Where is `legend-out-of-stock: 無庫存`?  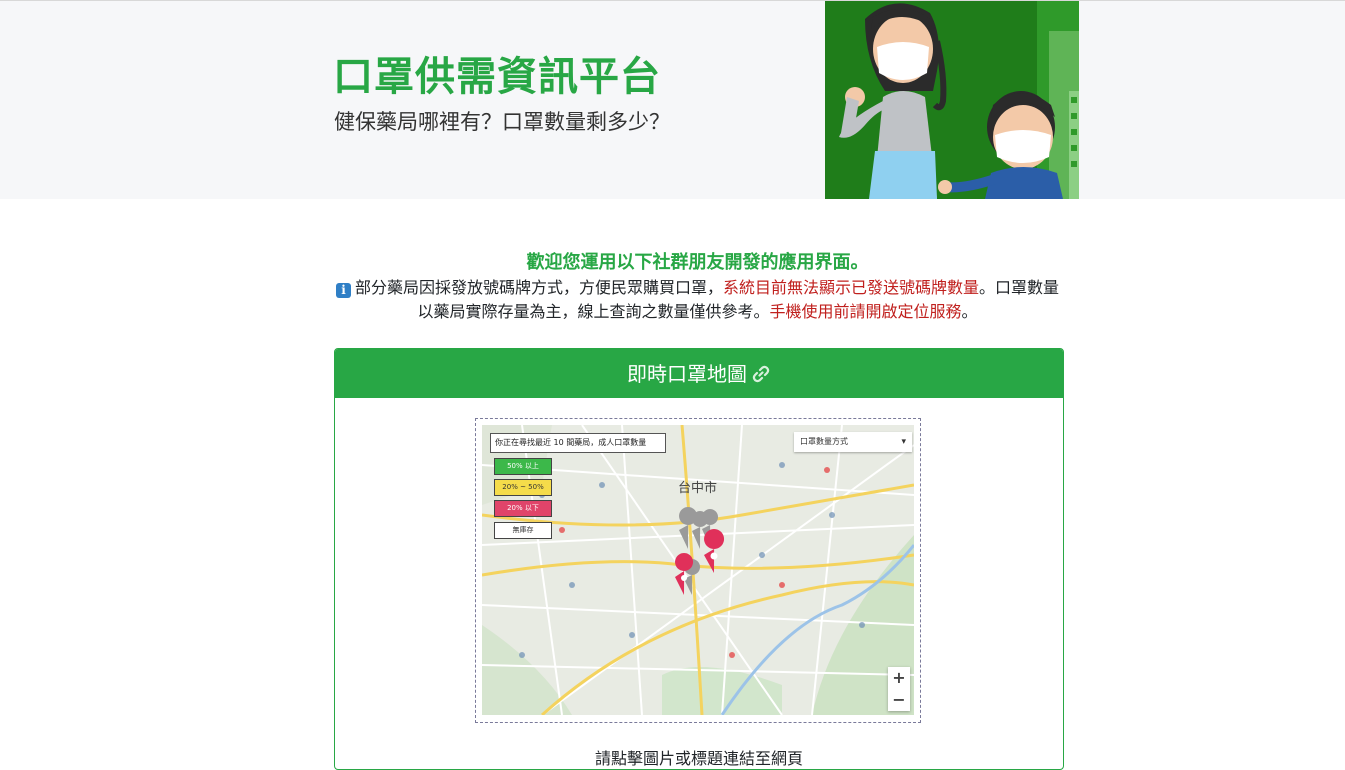 legend-out-of-stock: 無庫存 is located at coordinates (523, 530).